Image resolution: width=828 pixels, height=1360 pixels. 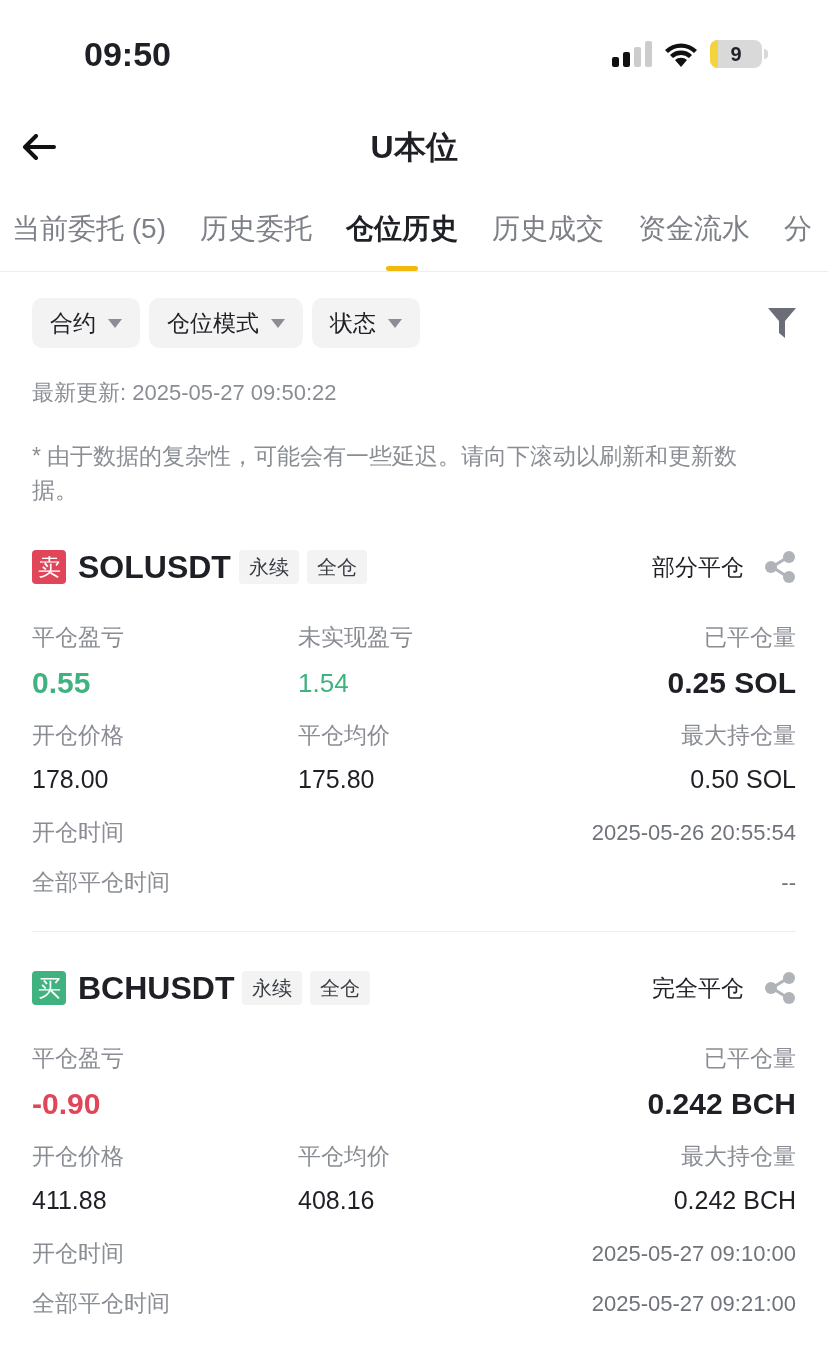 What do you see at coordinates (39, 147) in the screenshot?
I see `back-arrow-icon` at bounding box center [39, 147].